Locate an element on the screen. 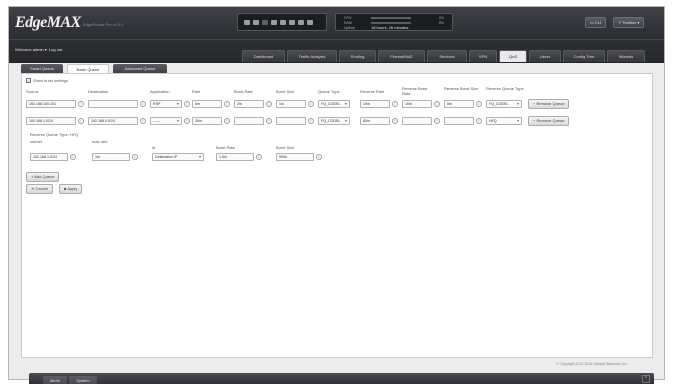  cli-button: ▭ CLI is located at coordinates (596, 22).